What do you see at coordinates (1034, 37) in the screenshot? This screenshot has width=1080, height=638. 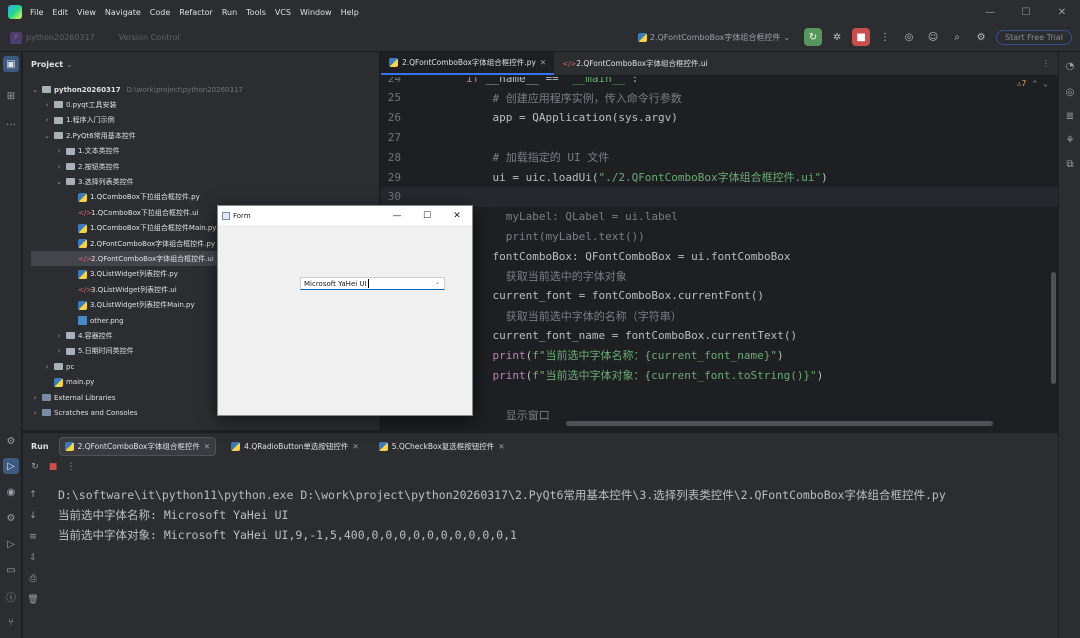 I see `start-trial-button: Start Free Trial` at bounding box center [1034, 37].